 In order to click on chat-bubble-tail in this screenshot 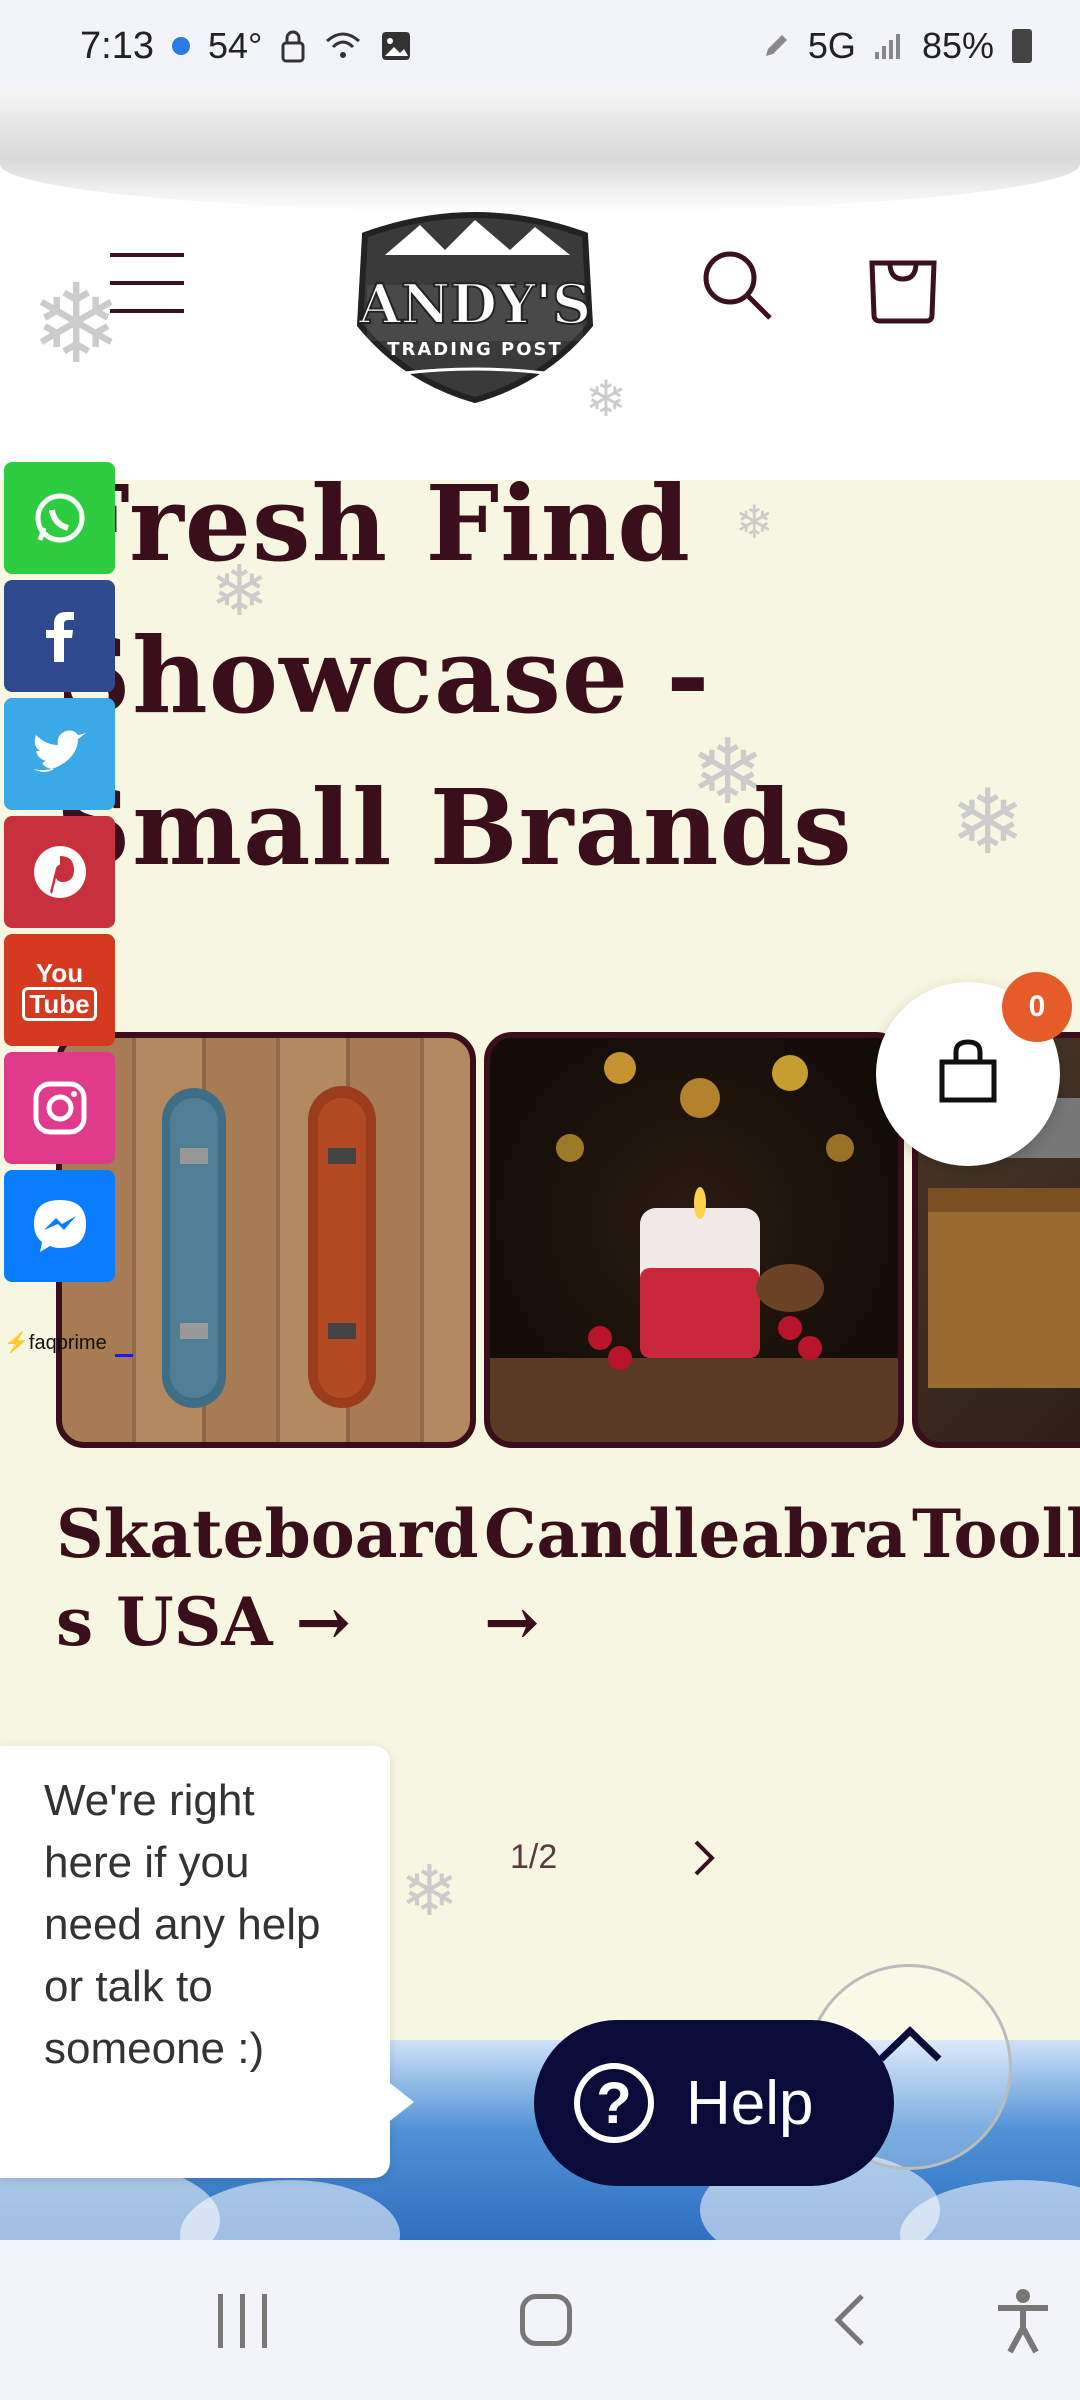, I will do `click(400, 2102)`.